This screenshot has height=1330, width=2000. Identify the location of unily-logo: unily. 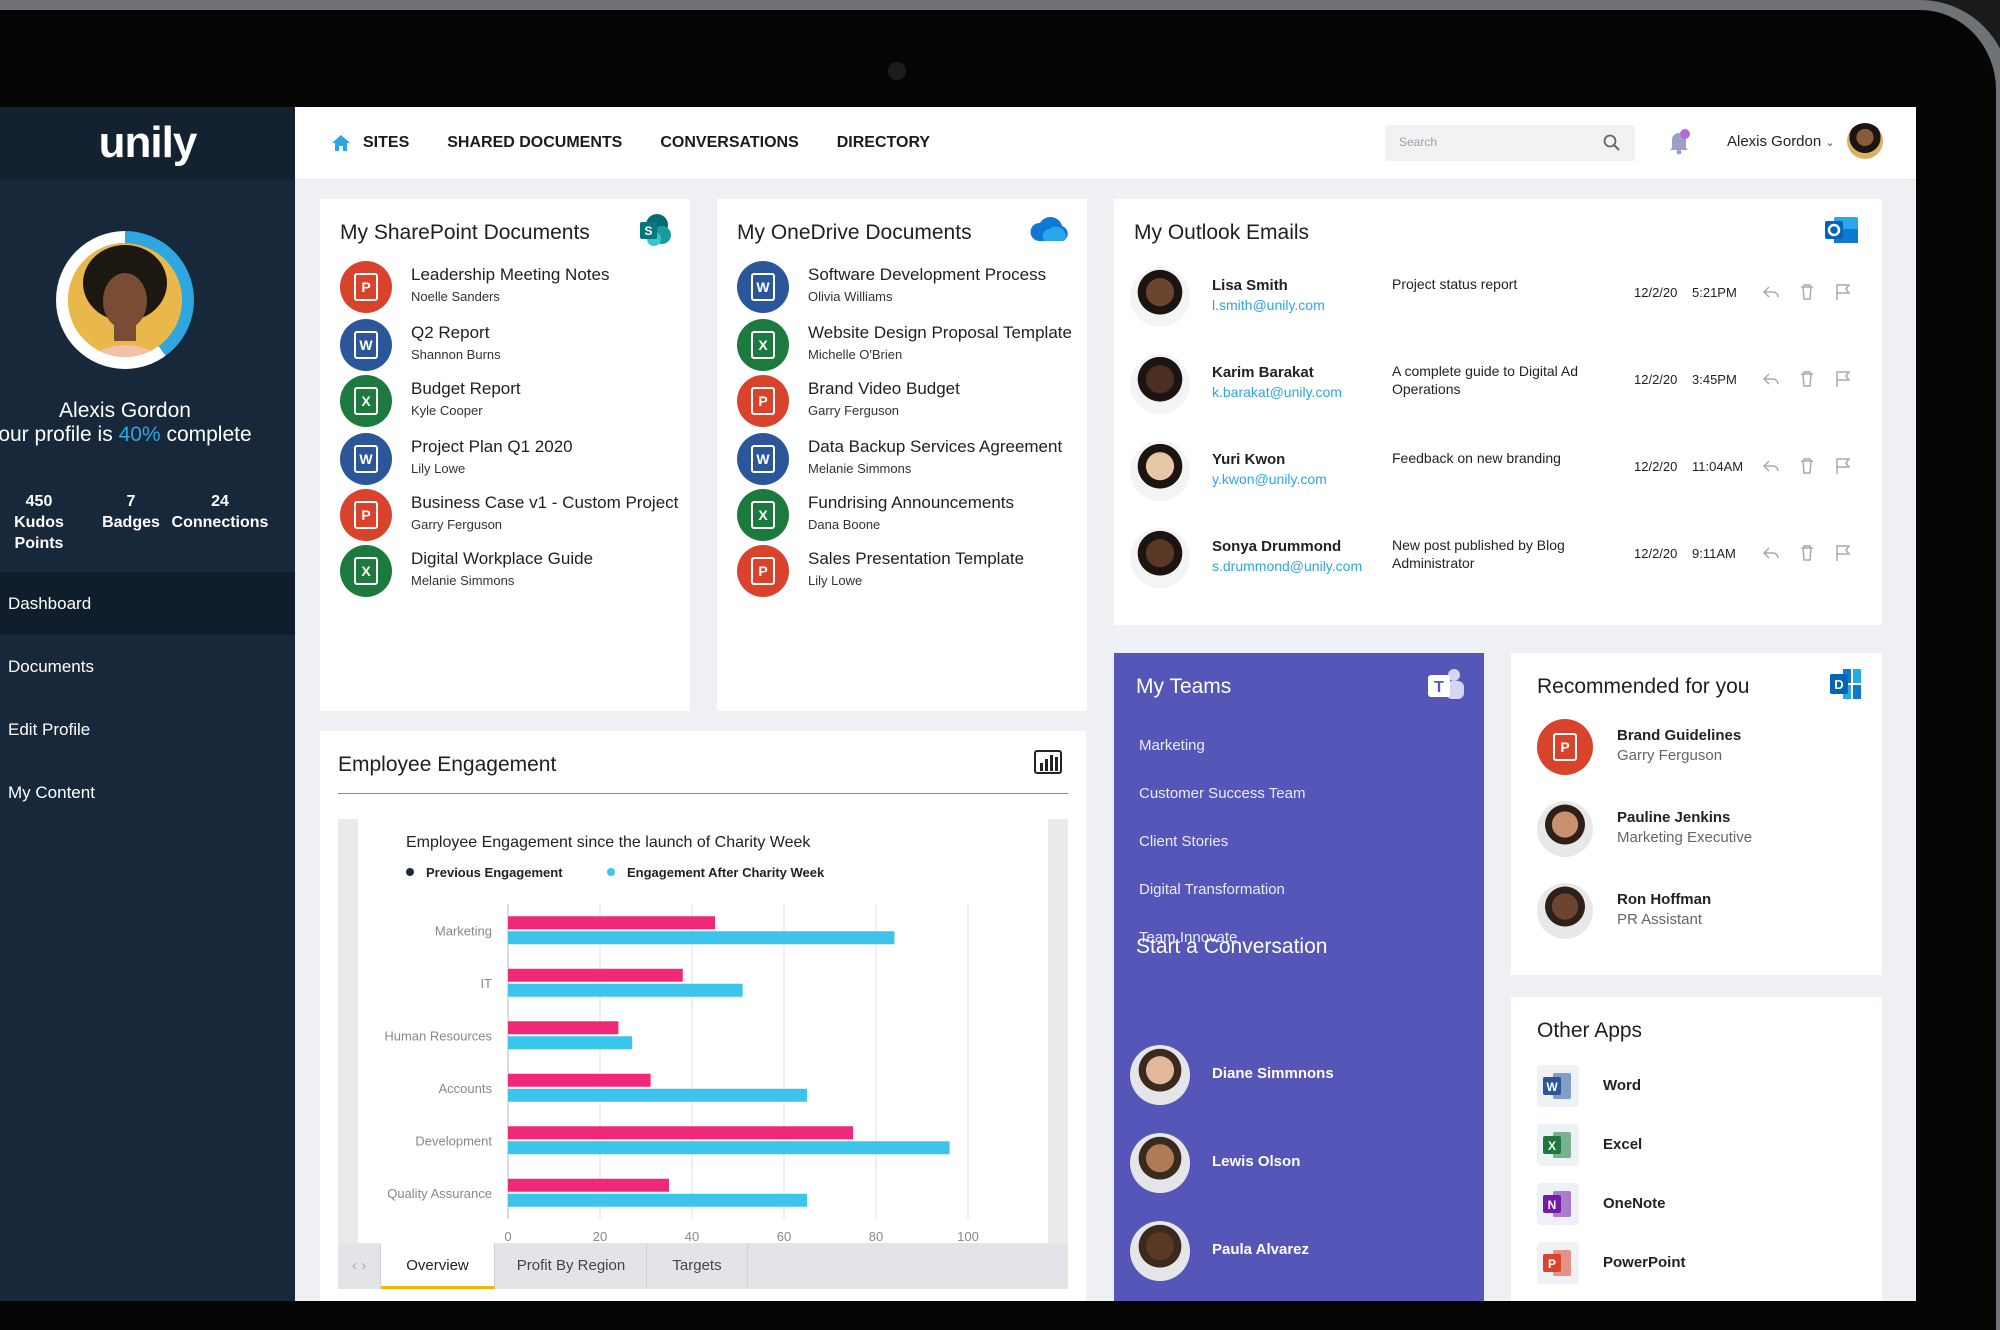
(148, 143).